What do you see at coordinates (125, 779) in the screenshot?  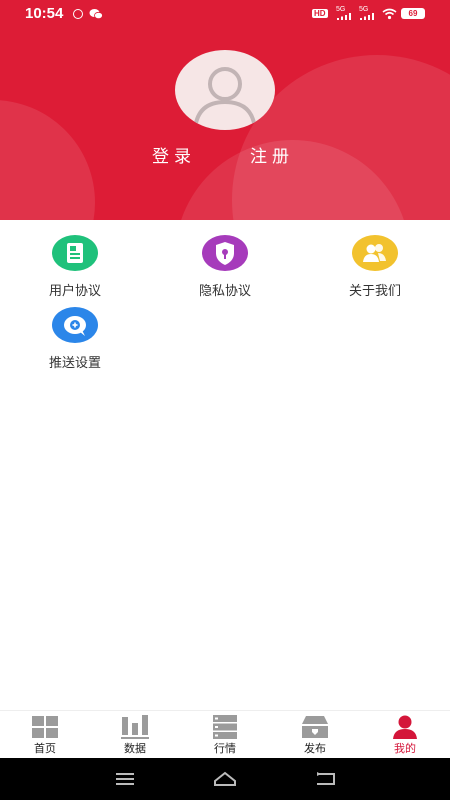 I see `menu-icon` at bounding box center [125, 779].